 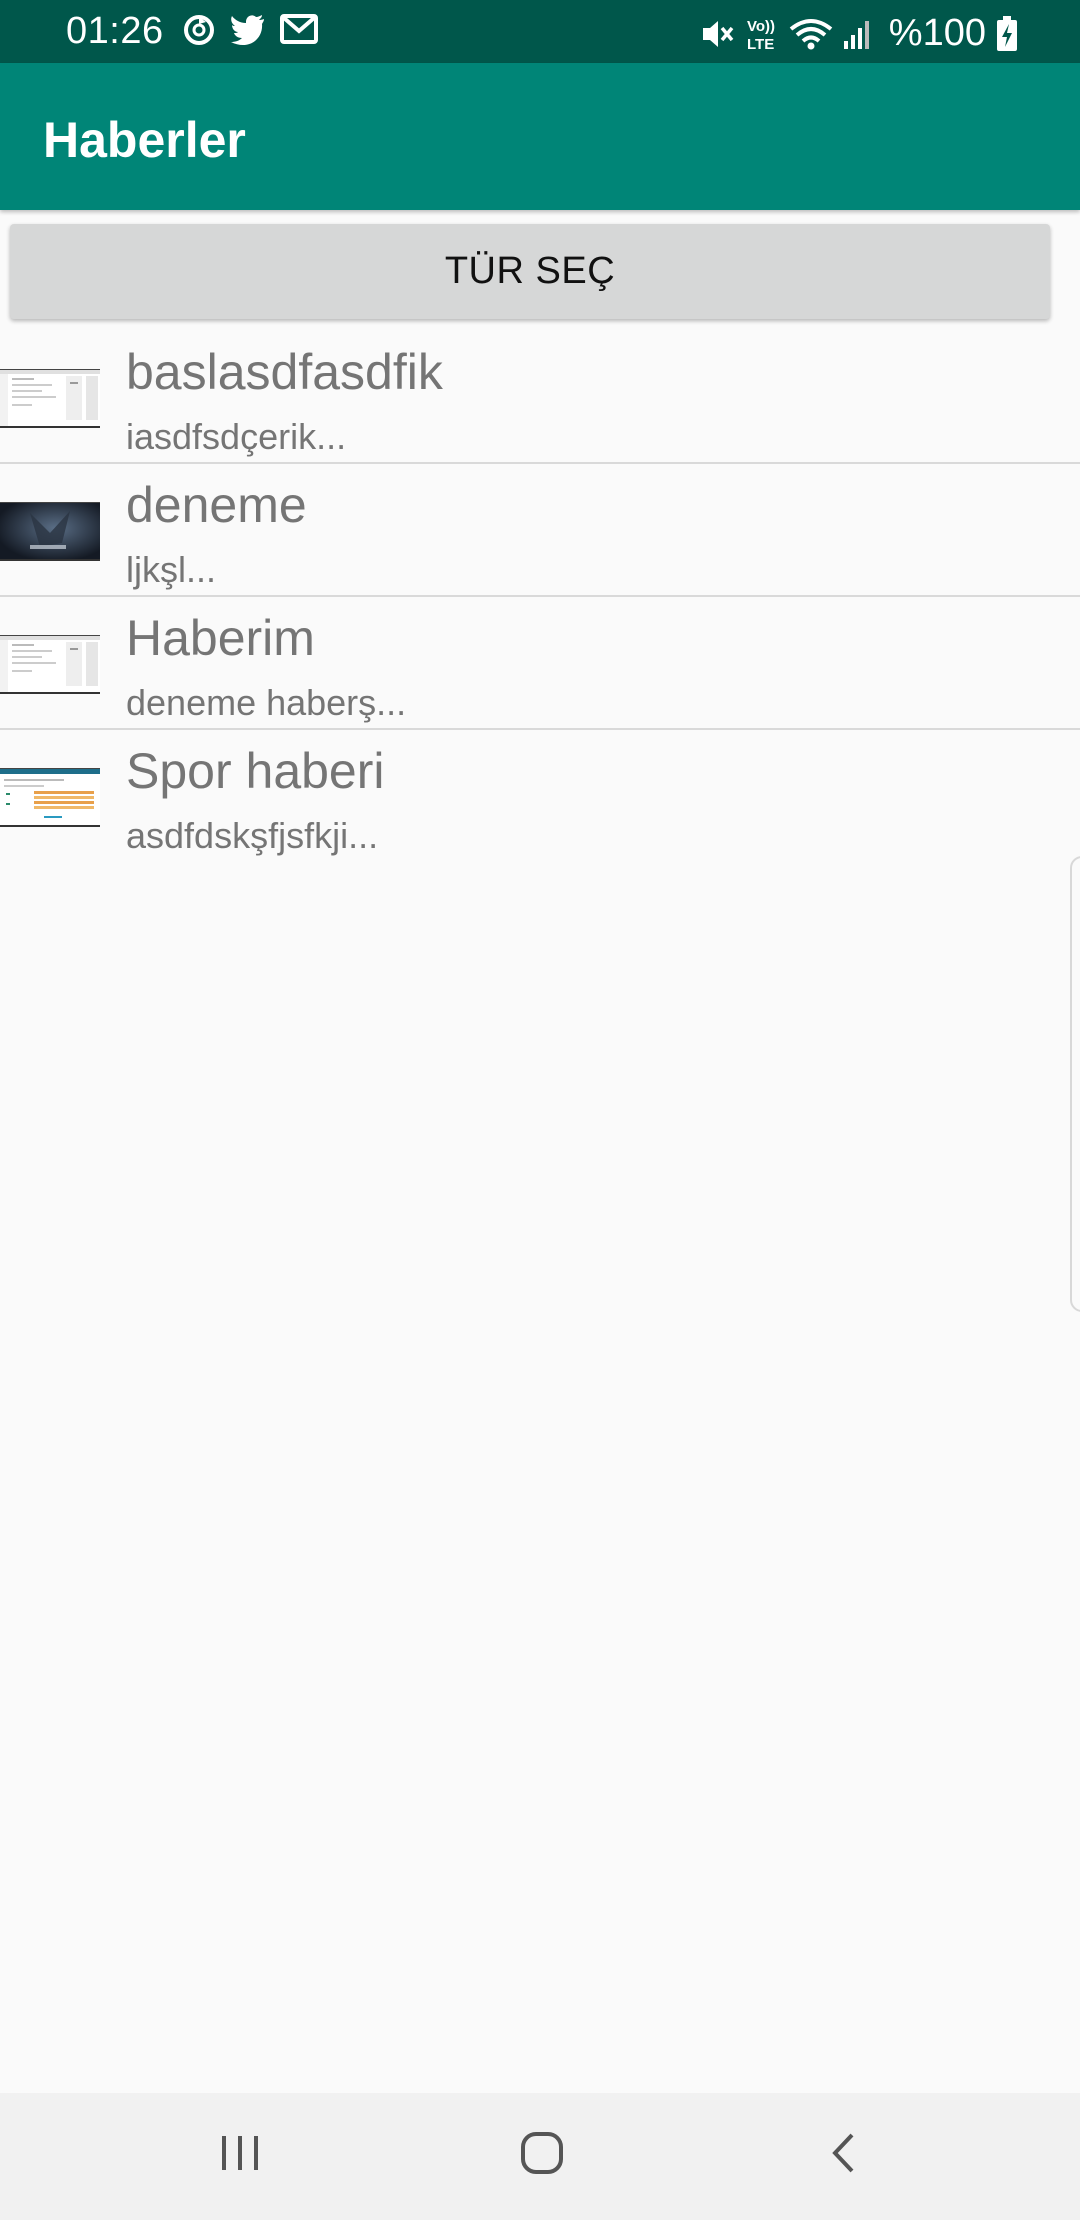 I want to click on twitter-icon, so click(x=248, y=30).